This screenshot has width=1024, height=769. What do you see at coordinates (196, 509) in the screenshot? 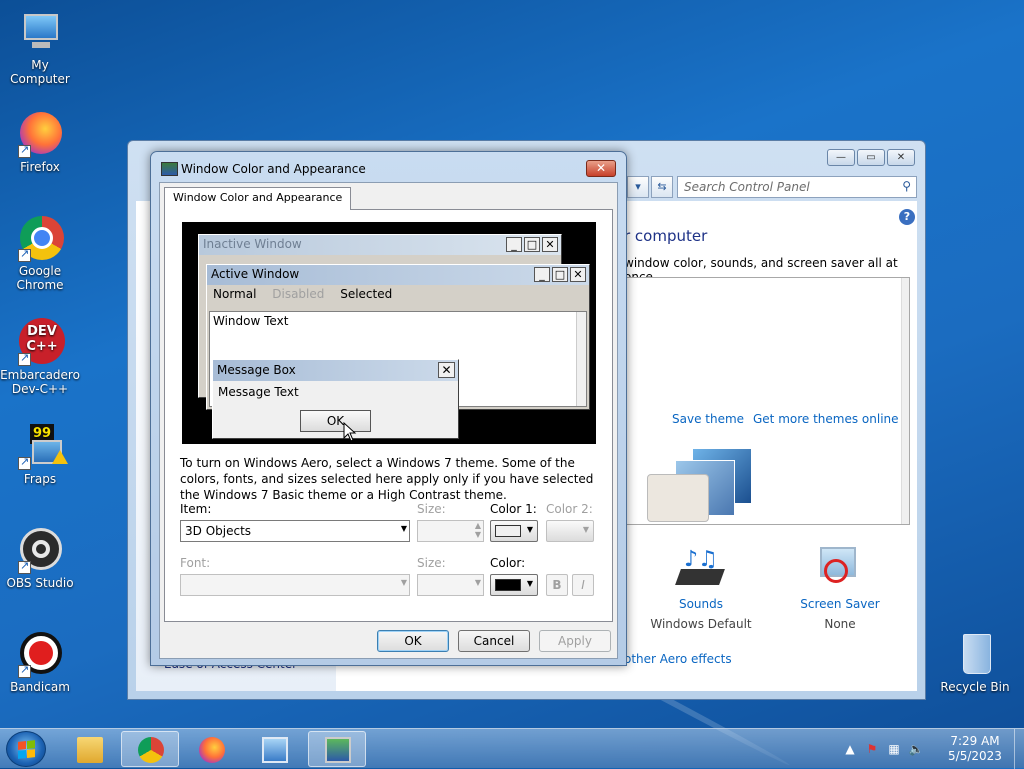
I see `item-label: Item:` at bounding box center [196, 509].